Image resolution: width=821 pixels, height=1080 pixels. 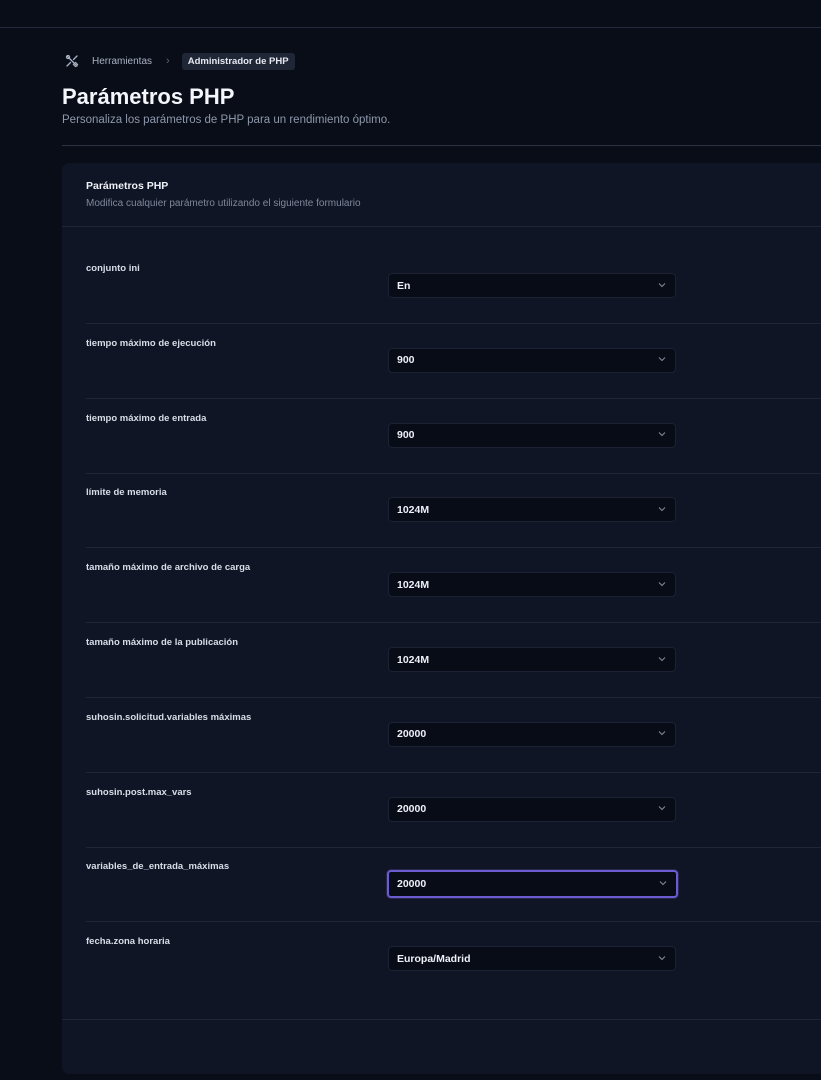 What do you see at coordinates (532, 435) in the screenshot?
I see `setting-select-max-input-time: 900` at bounding box center [532, 435].